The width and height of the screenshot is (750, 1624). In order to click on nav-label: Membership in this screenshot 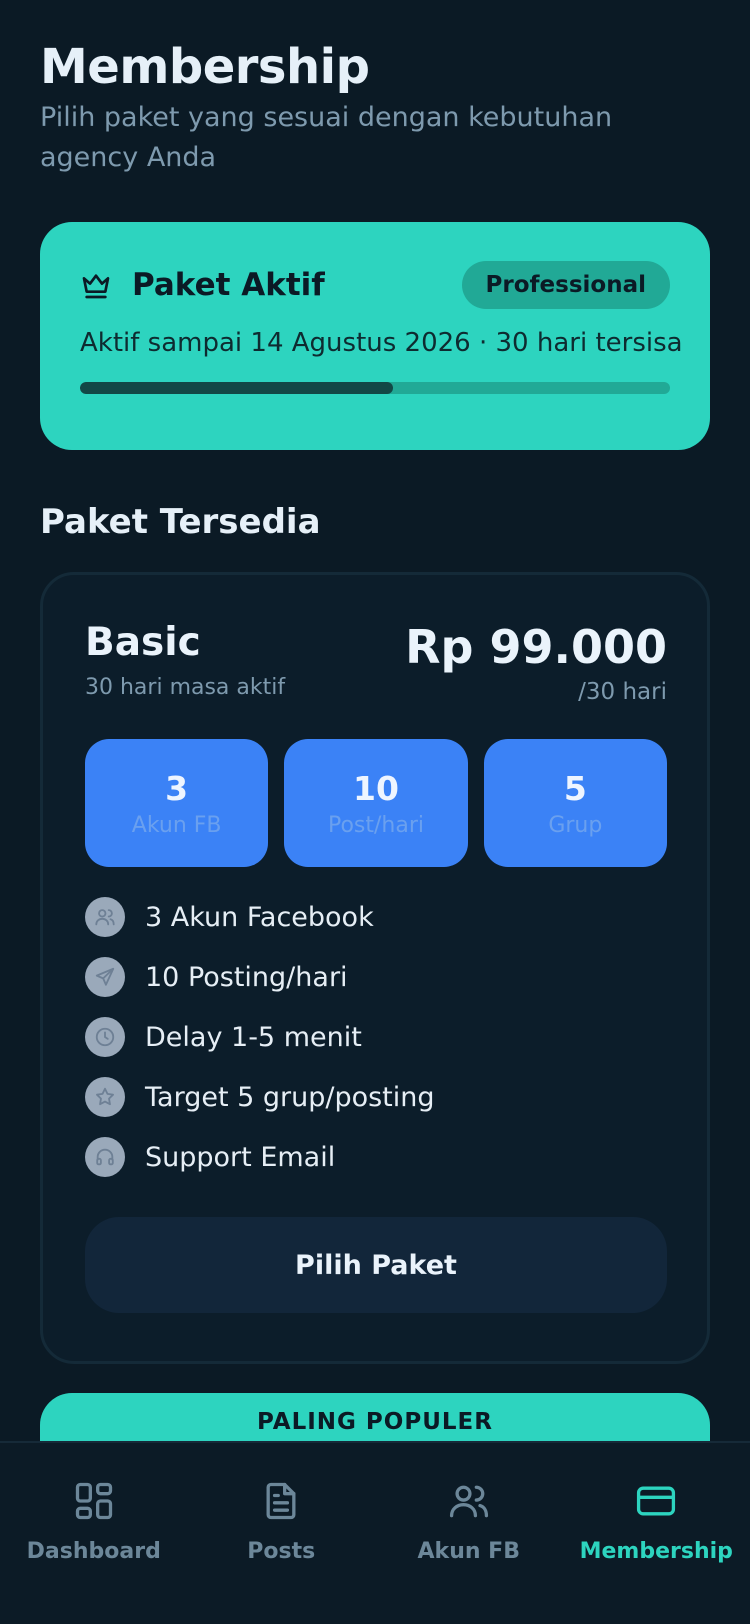, I will do `click(656, 1551)`.